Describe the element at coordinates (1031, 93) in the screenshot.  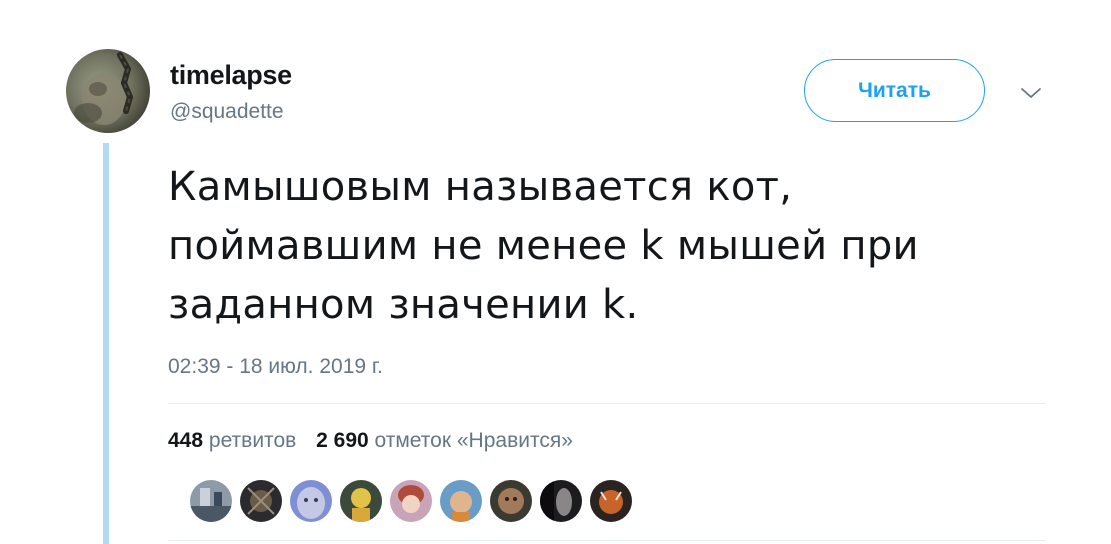
I see `chevron-down-icon` at that location.